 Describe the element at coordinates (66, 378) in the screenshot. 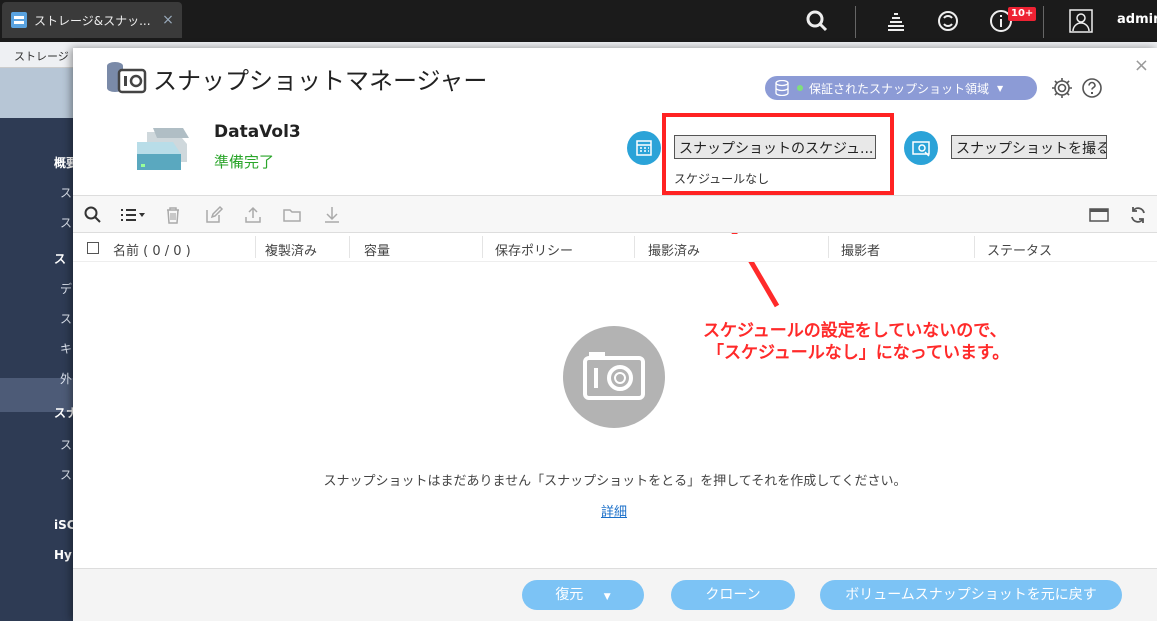

I see `sidebar-item: 外` at that location.